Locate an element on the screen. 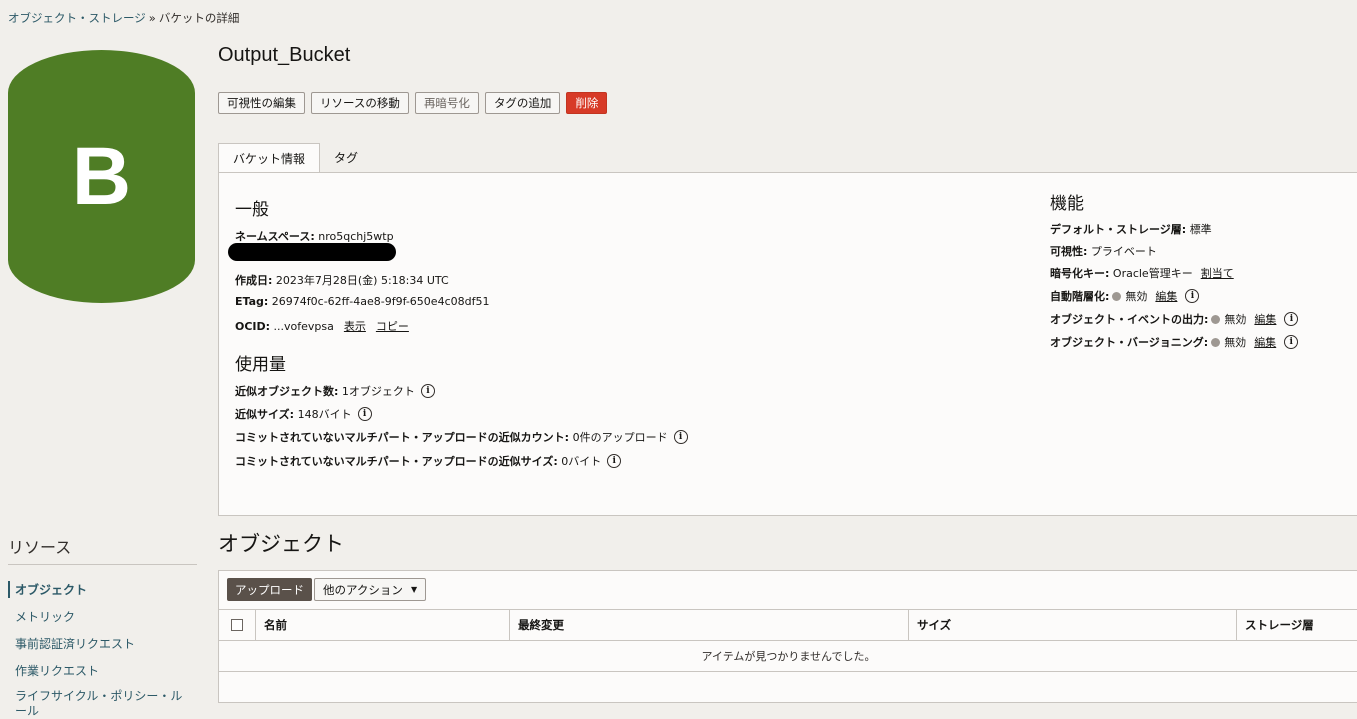 Image resolution: width=1357 pixels, height=719 pixels. tab-bar: バケット情報 タグ is located at coordinates (295, 158).